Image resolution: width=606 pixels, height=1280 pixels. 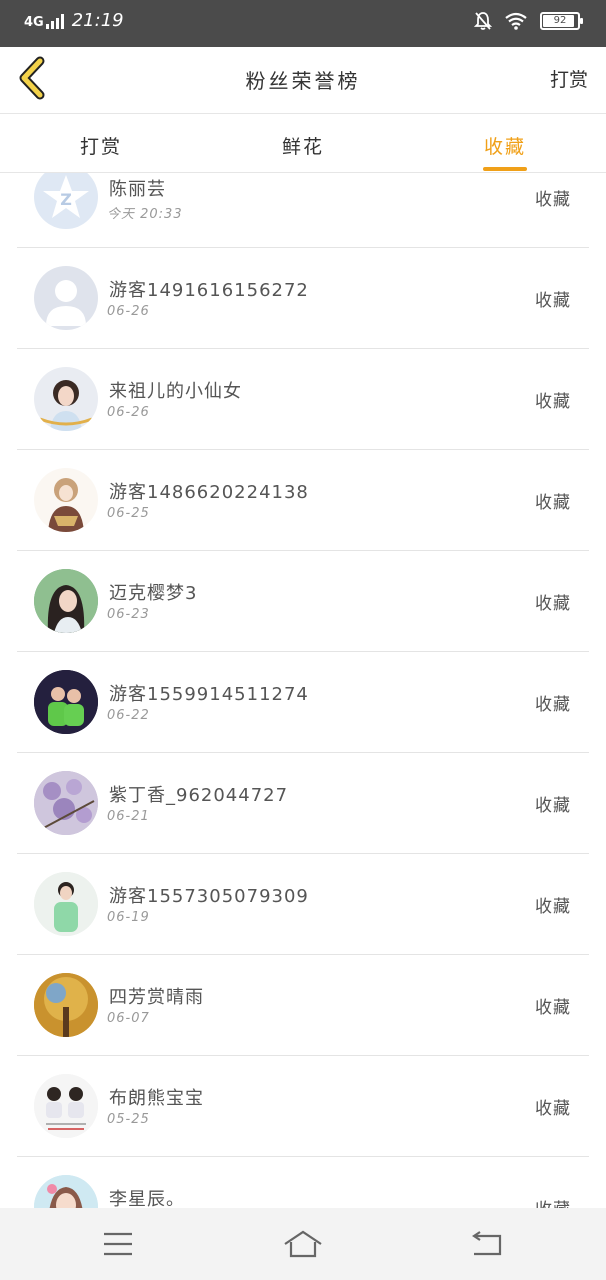 I want to click on tab-reward: 打赏, so click(x=101, y=143).